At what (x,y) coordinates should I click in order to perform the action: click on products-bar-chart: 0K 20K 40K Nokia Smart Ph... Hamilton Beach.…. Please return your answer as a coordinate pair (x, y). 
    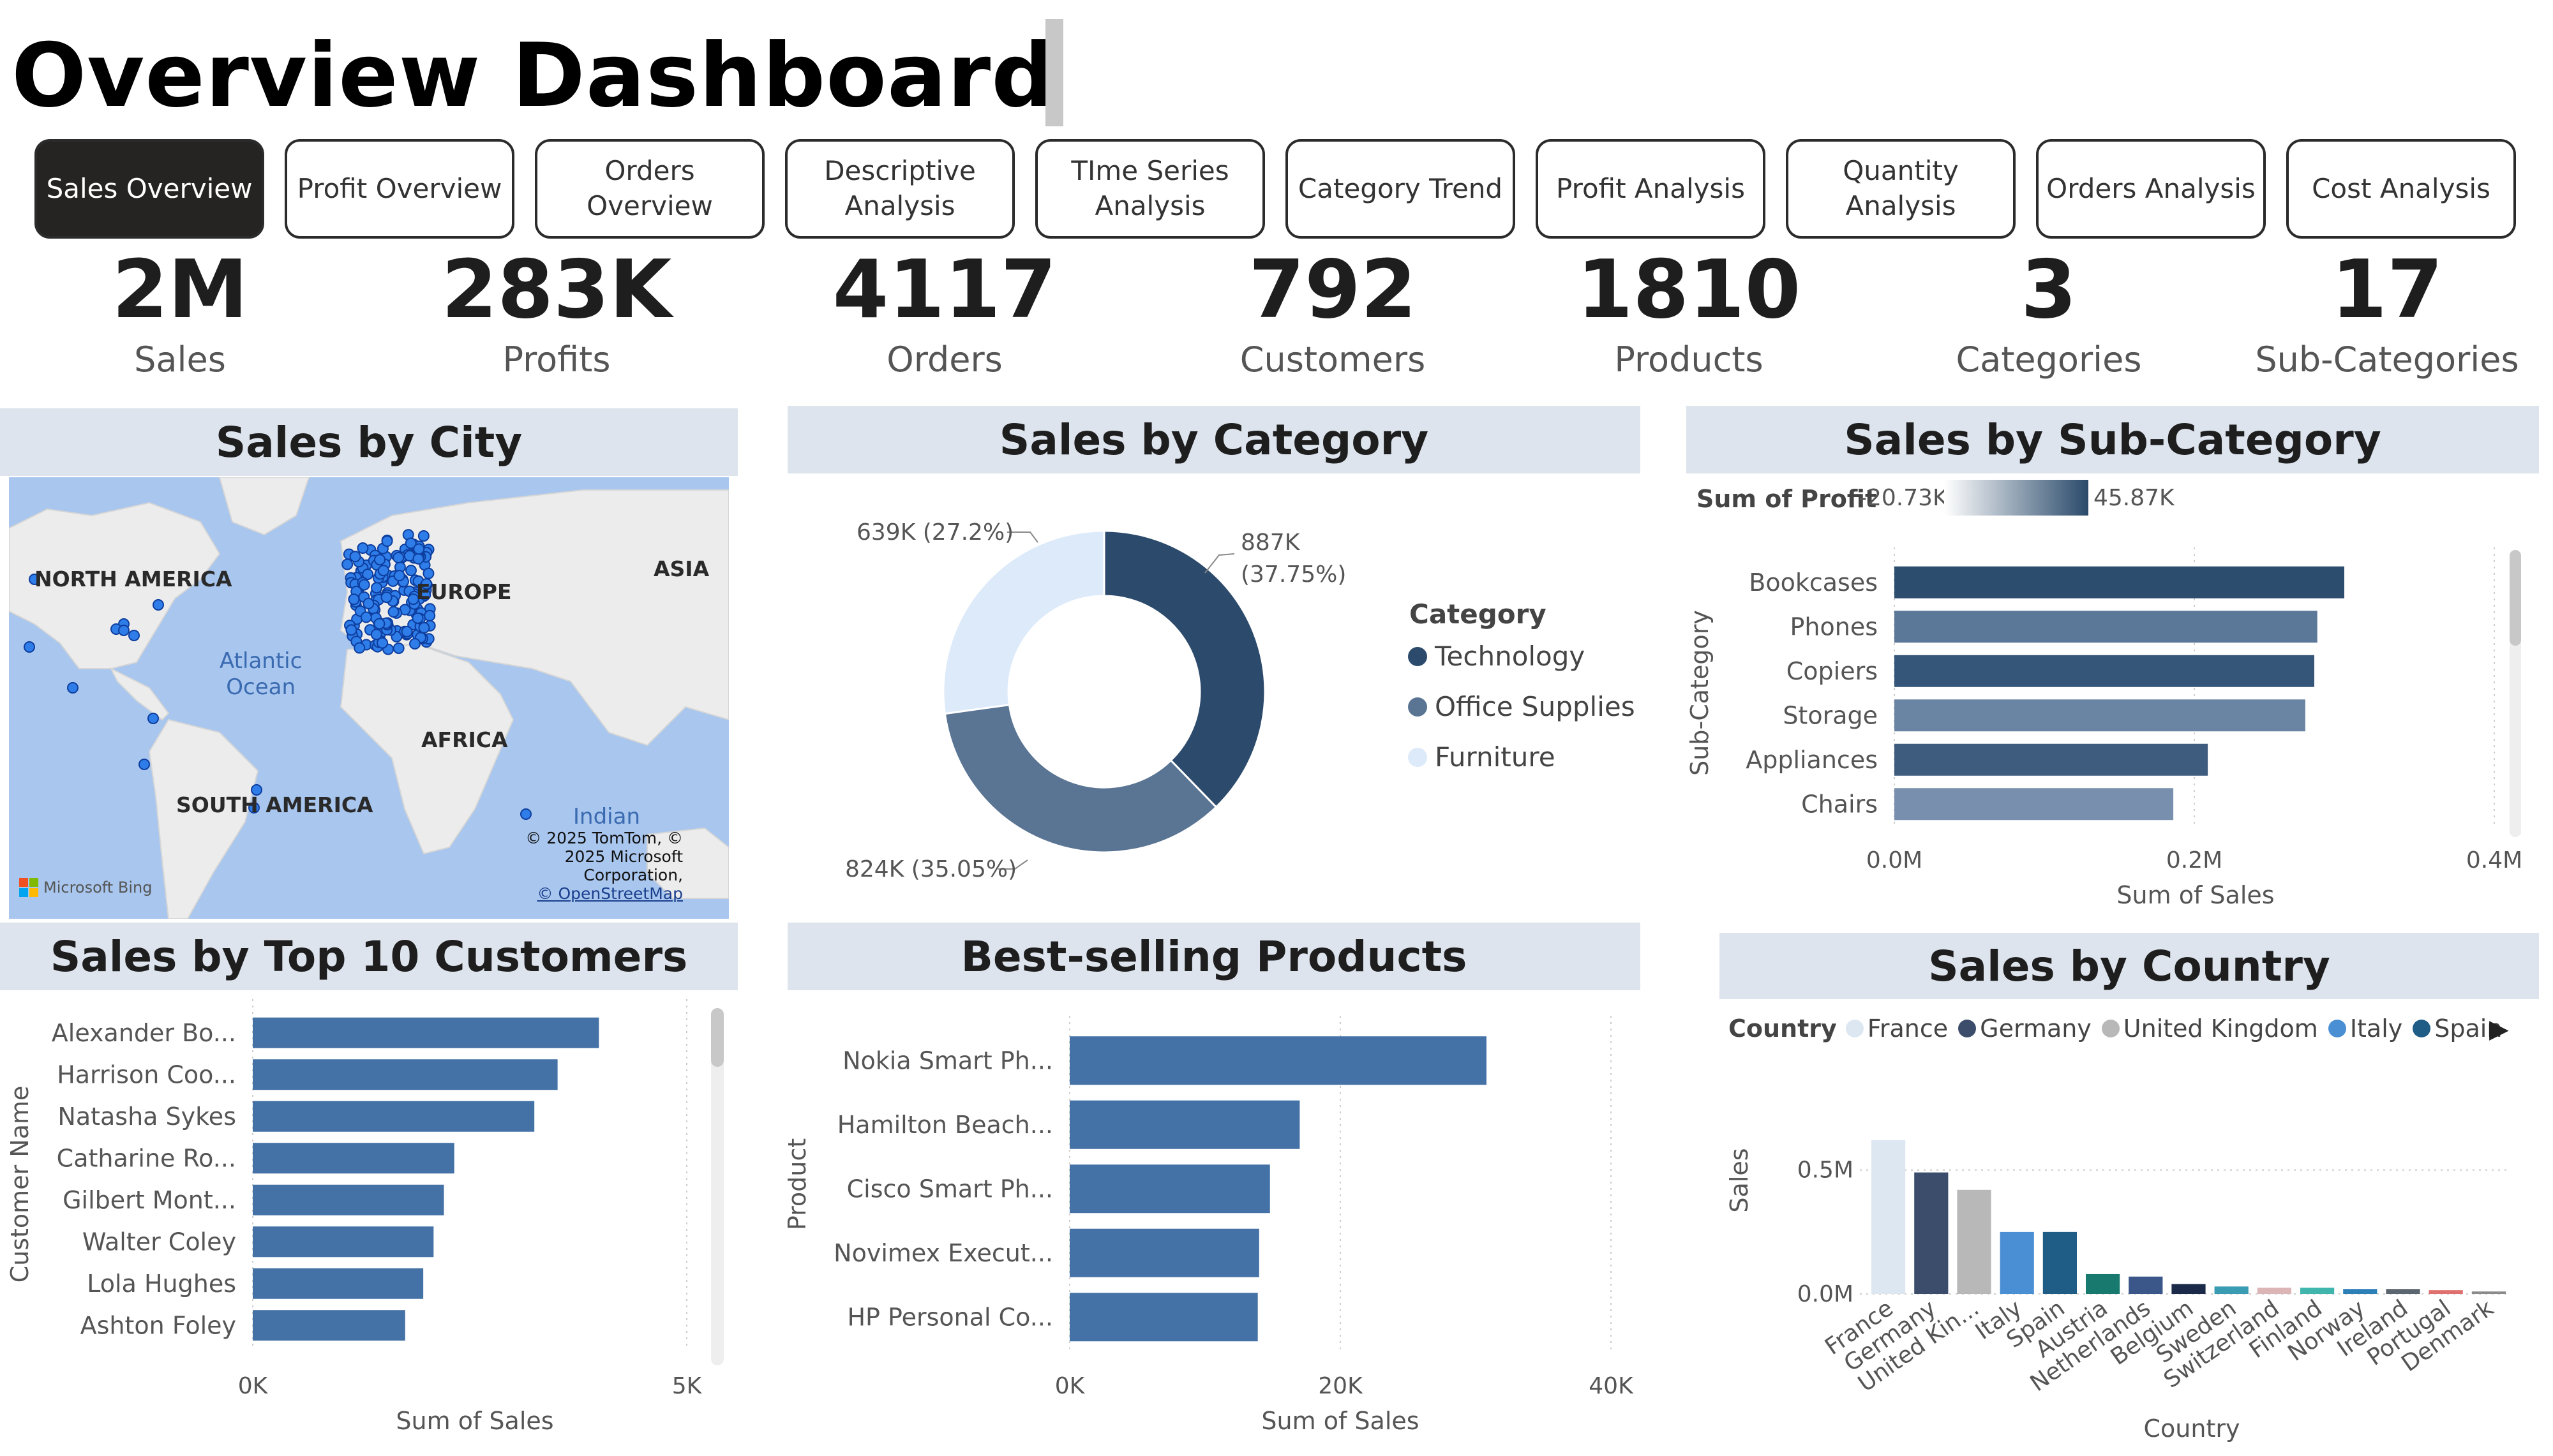
    Looking at the image, I should click on (1214, 1225).